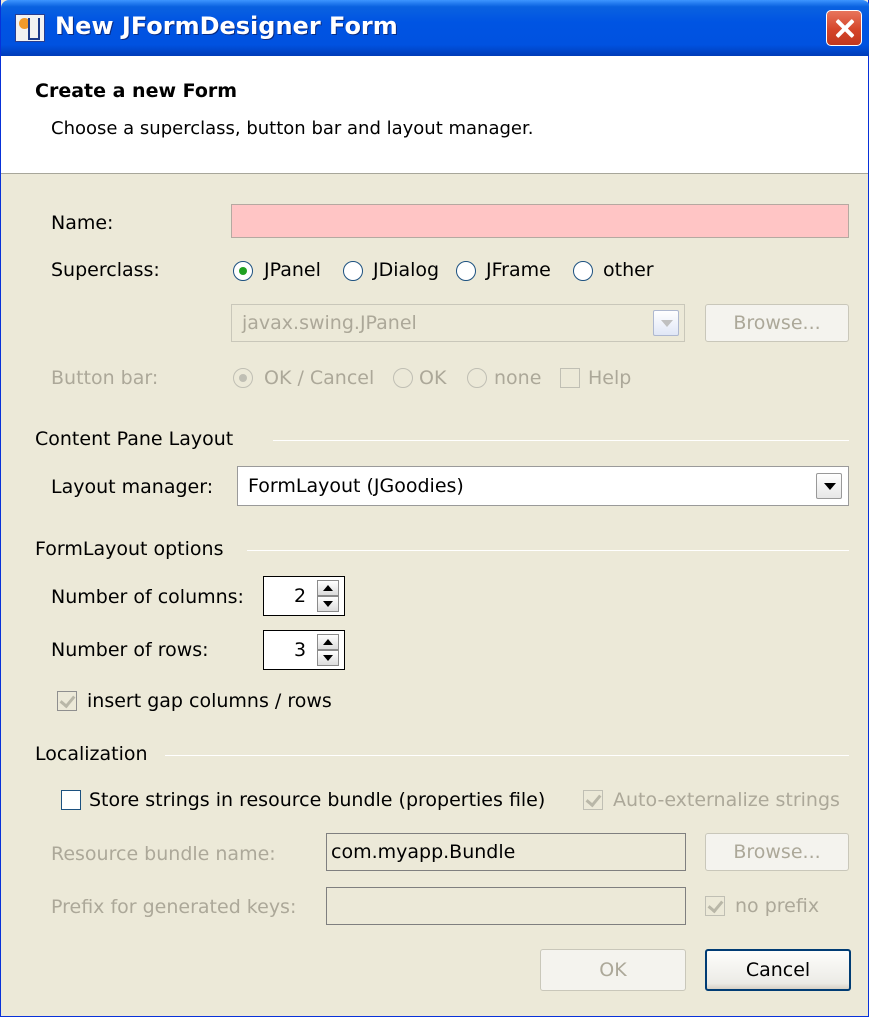  What do you see at coordinates (174, 907) in the screenshot?
I see `prefix-label: Prefix for generated keys:` at bounding box center [174, 907].